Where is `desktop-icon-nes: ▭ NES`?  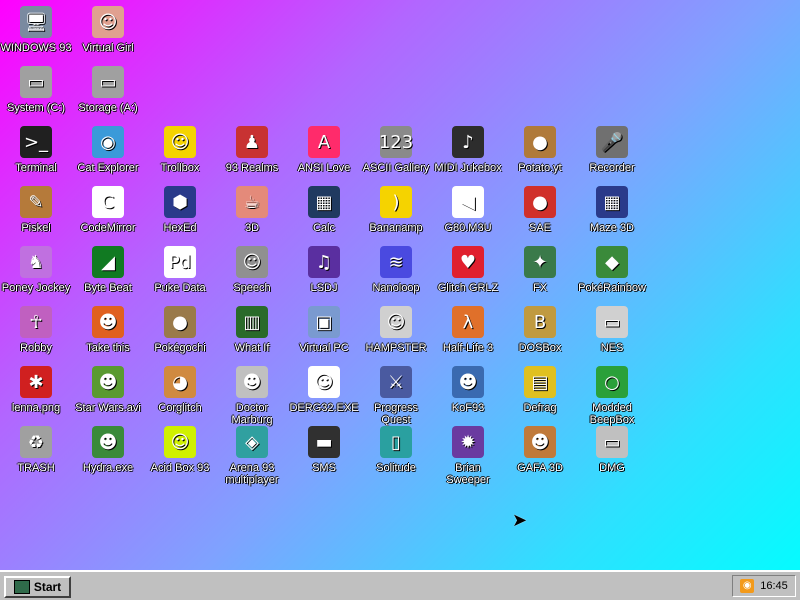 desktop-icon-nes: ▭ NES is located at coordinates (612, 330).